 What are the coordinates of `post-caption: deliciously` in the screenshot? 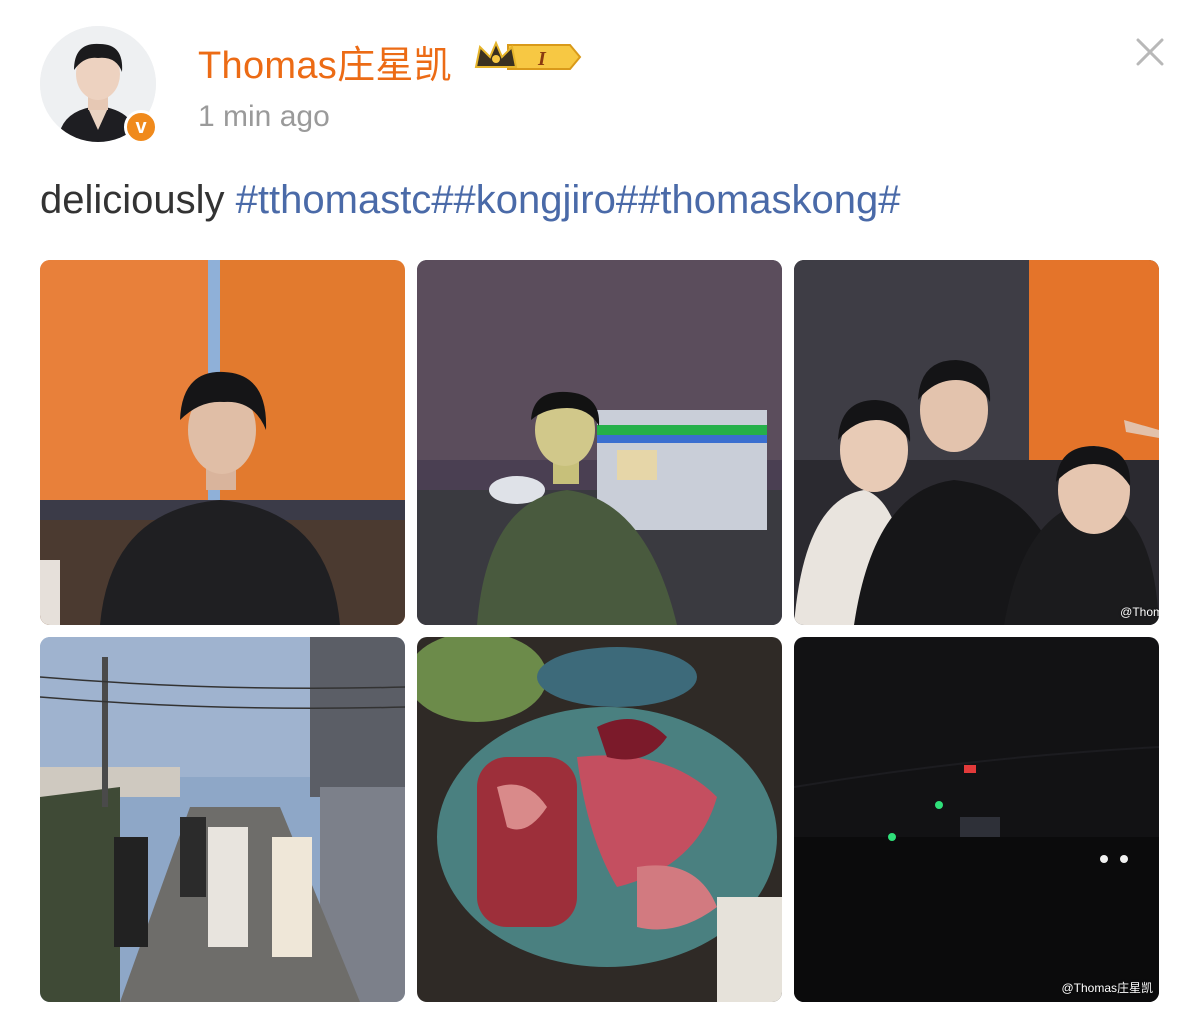 It's located at (138, 200).